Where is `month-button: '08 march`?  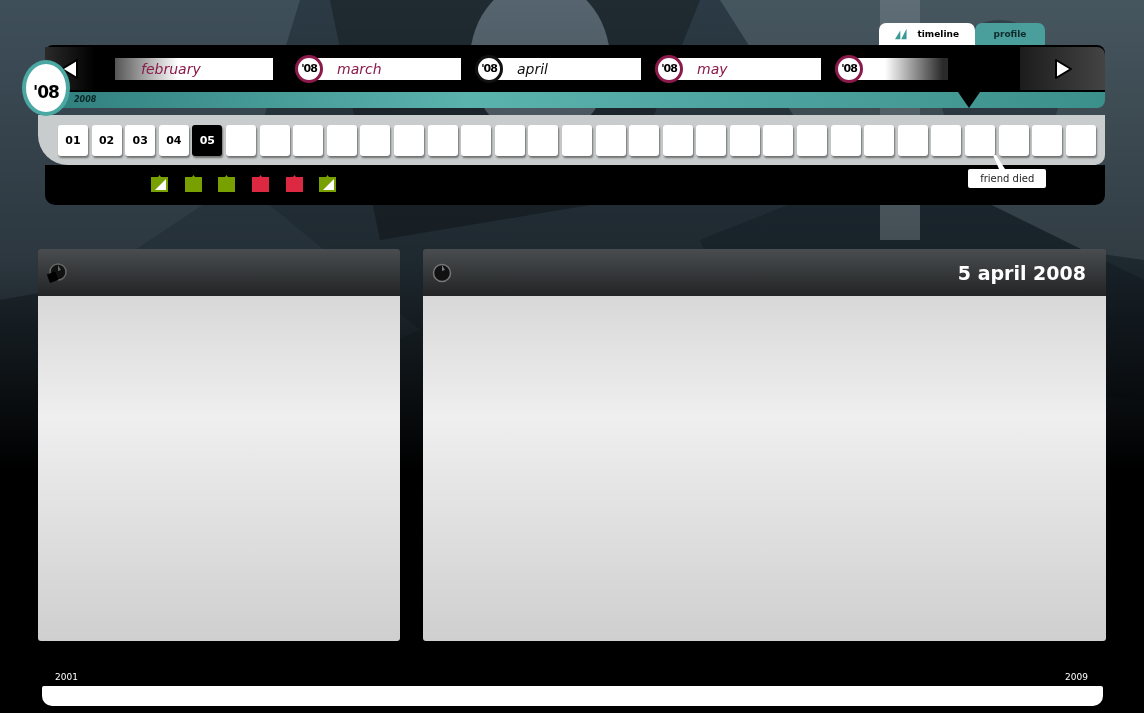
month-button: '08 march is located at coordinates (378, 68).